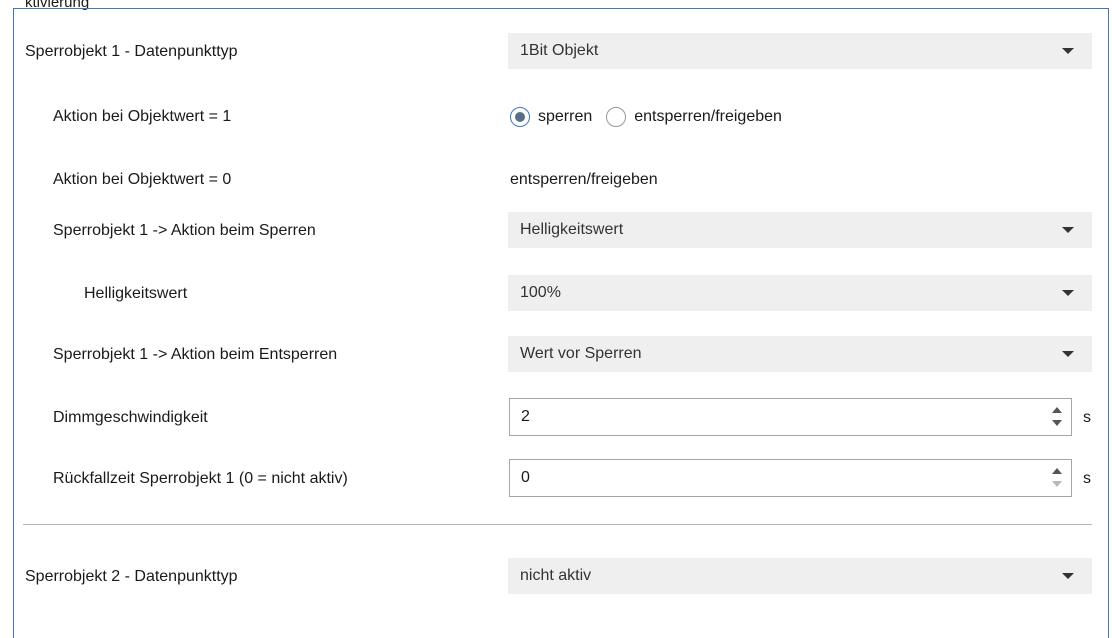 This screenshot has width=1112, height=638. Describe the element at coordinates (525, 416) in the screenshot. I see `spinbox-value: 2` at that location.